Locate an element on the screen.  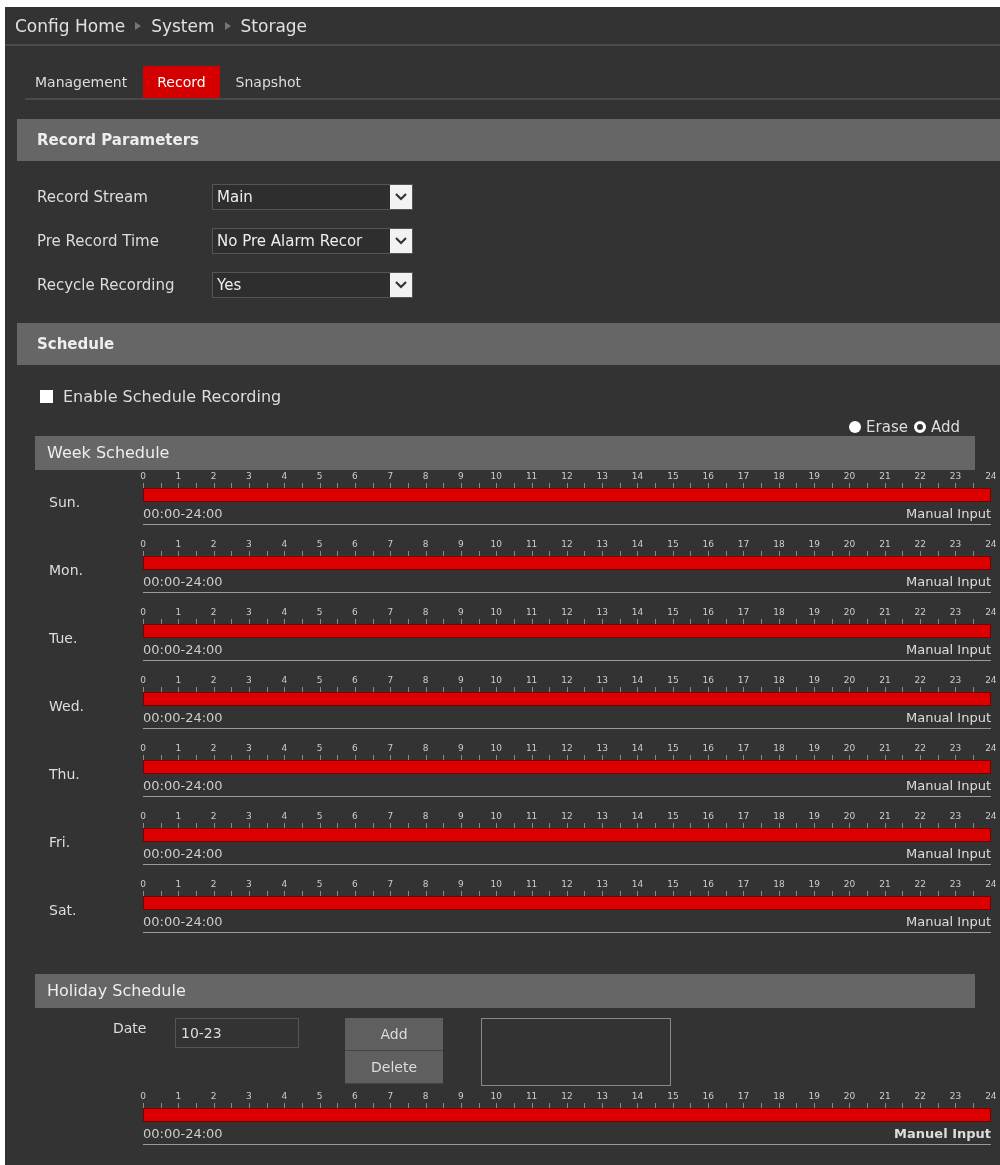
tab: Management is located at coordinates (81, 82).